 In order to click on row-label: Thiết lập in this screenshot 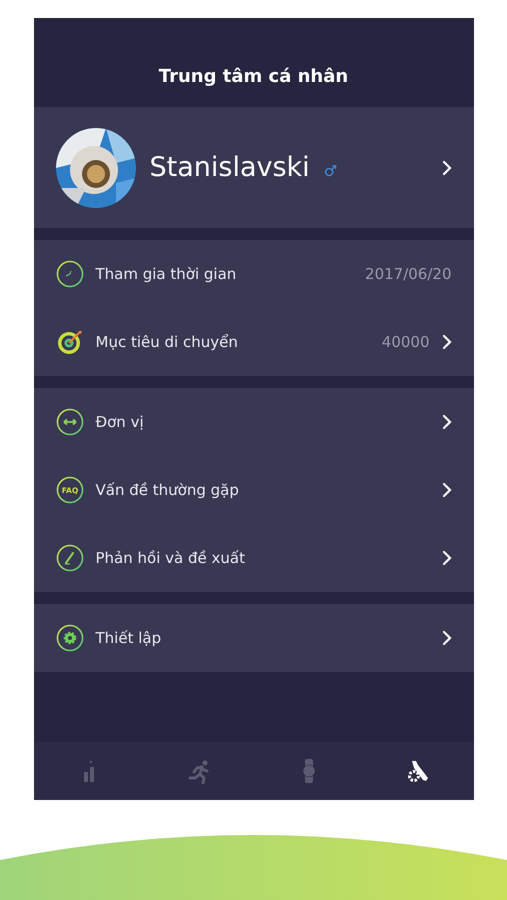, I will do `click(129, 638)`.